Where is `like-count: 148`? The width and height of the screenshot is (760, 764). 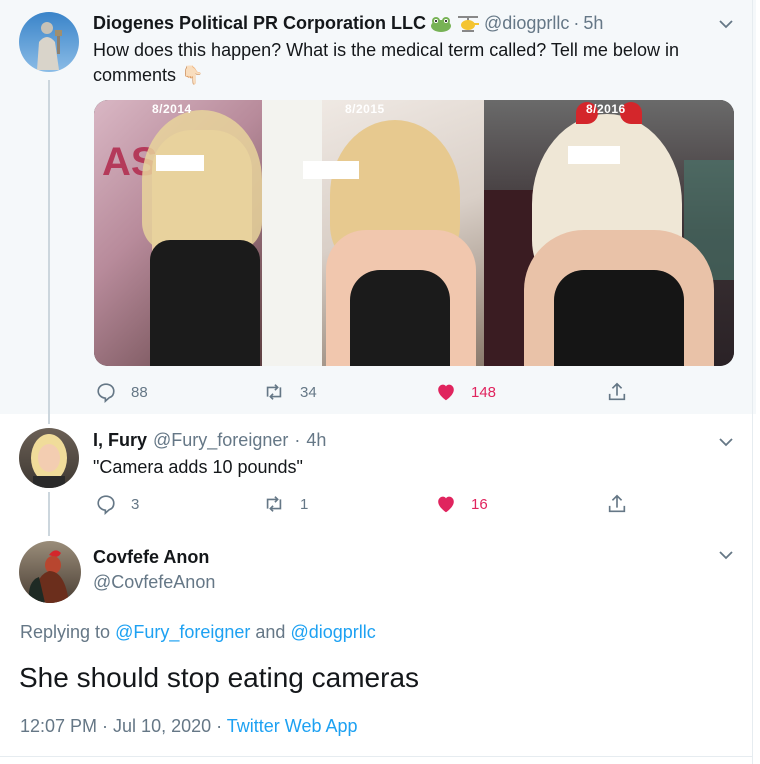
like-count: 148 is located at coordinates (484, 392).